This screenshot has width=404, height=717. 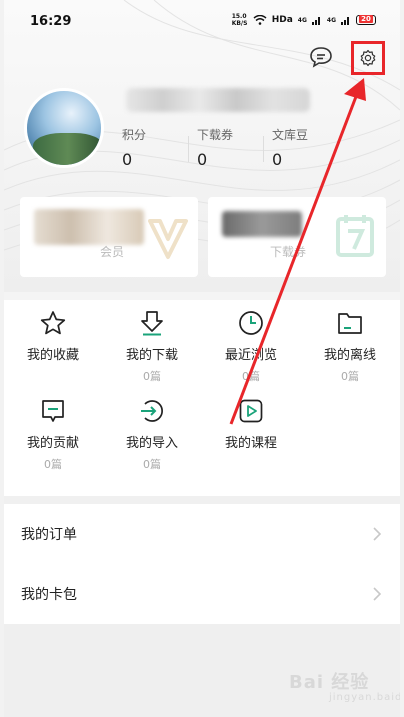 What do you see at coordinates (288, 252) in the screenshot?
I see `card-label: 下载券` at bounding box center [288, 252].